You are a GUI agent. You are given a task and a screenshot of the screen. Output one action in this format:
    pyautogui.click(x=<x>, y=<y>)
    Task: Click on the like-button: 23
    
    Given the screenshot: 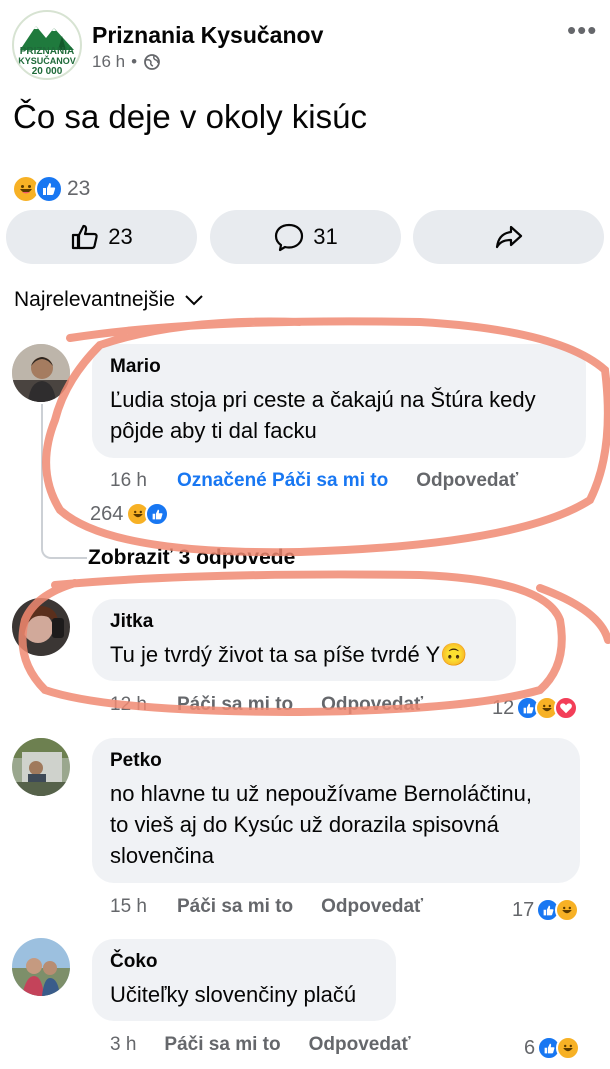 What is the action you would take?
    pyautogui.click(x=101, y=237)
    